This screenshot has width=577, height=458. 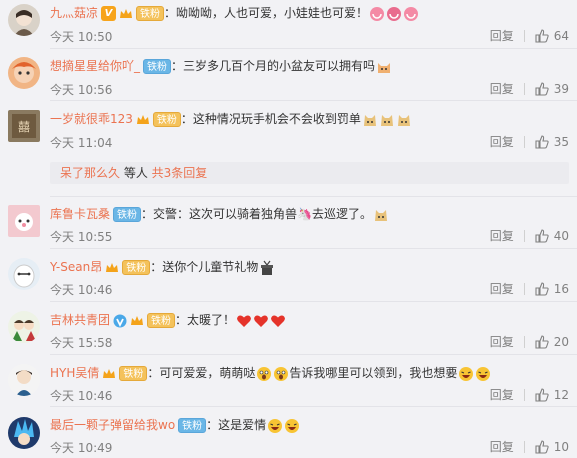 I want to click on username: 库鲁卡瓦桑, so click(x=80, y=214).